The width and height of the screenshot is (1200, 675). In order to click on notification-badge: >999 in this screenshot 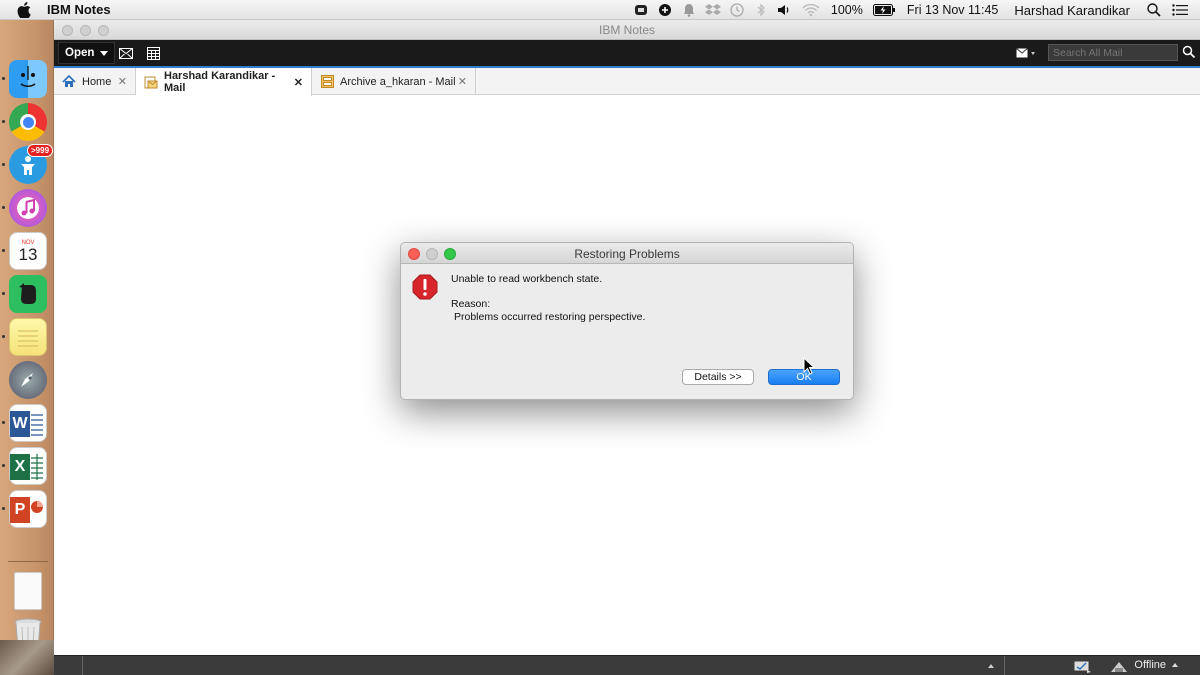, I will do `click(40, 150)`.